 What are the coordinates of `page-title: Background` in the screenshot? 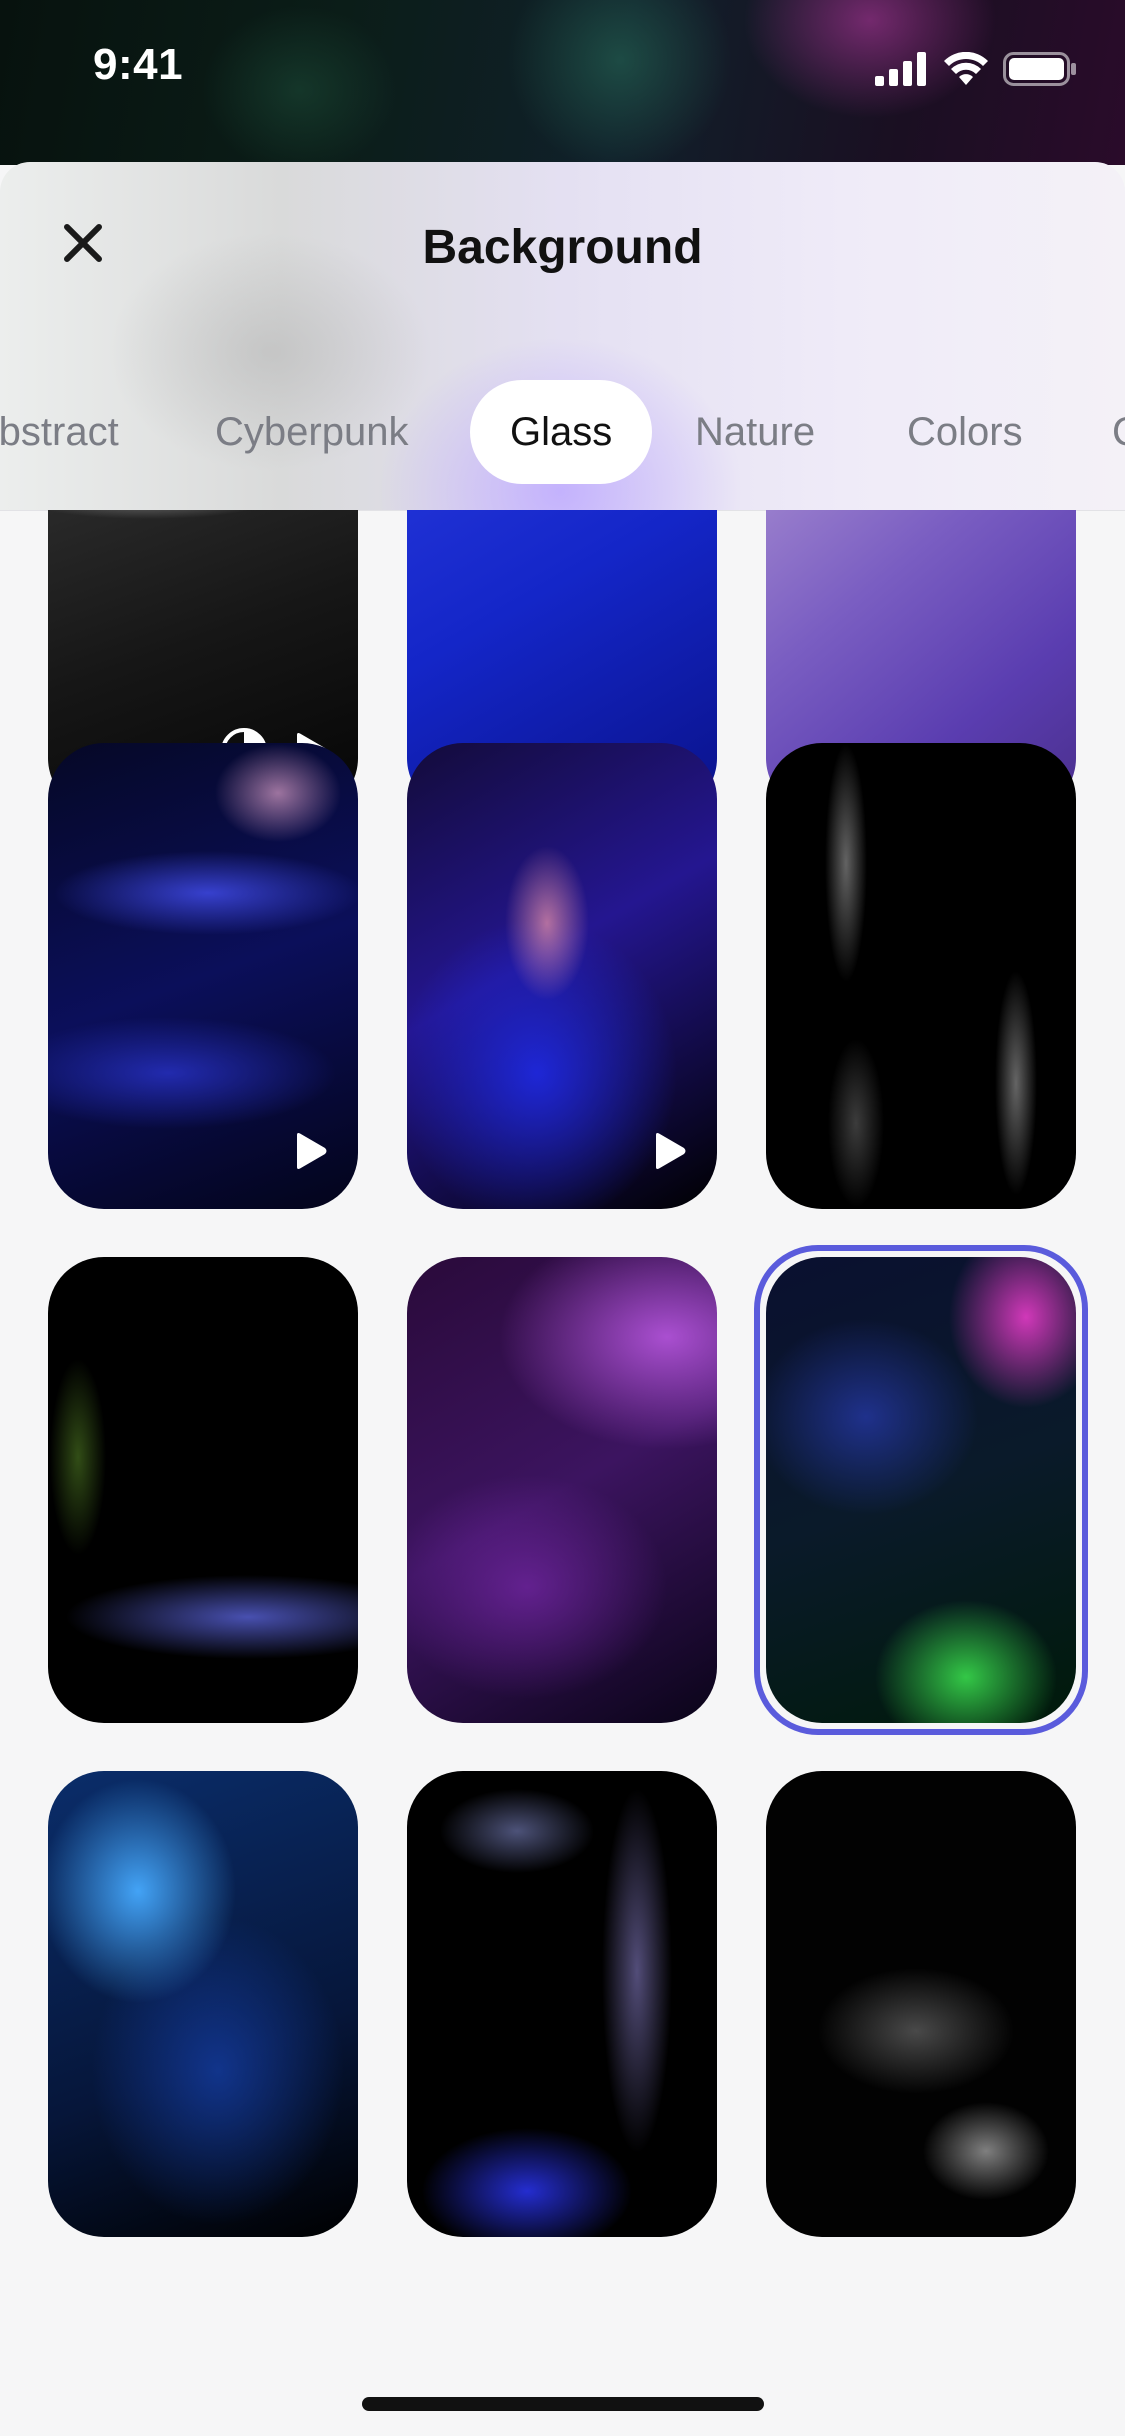 It's located at (562, 247).